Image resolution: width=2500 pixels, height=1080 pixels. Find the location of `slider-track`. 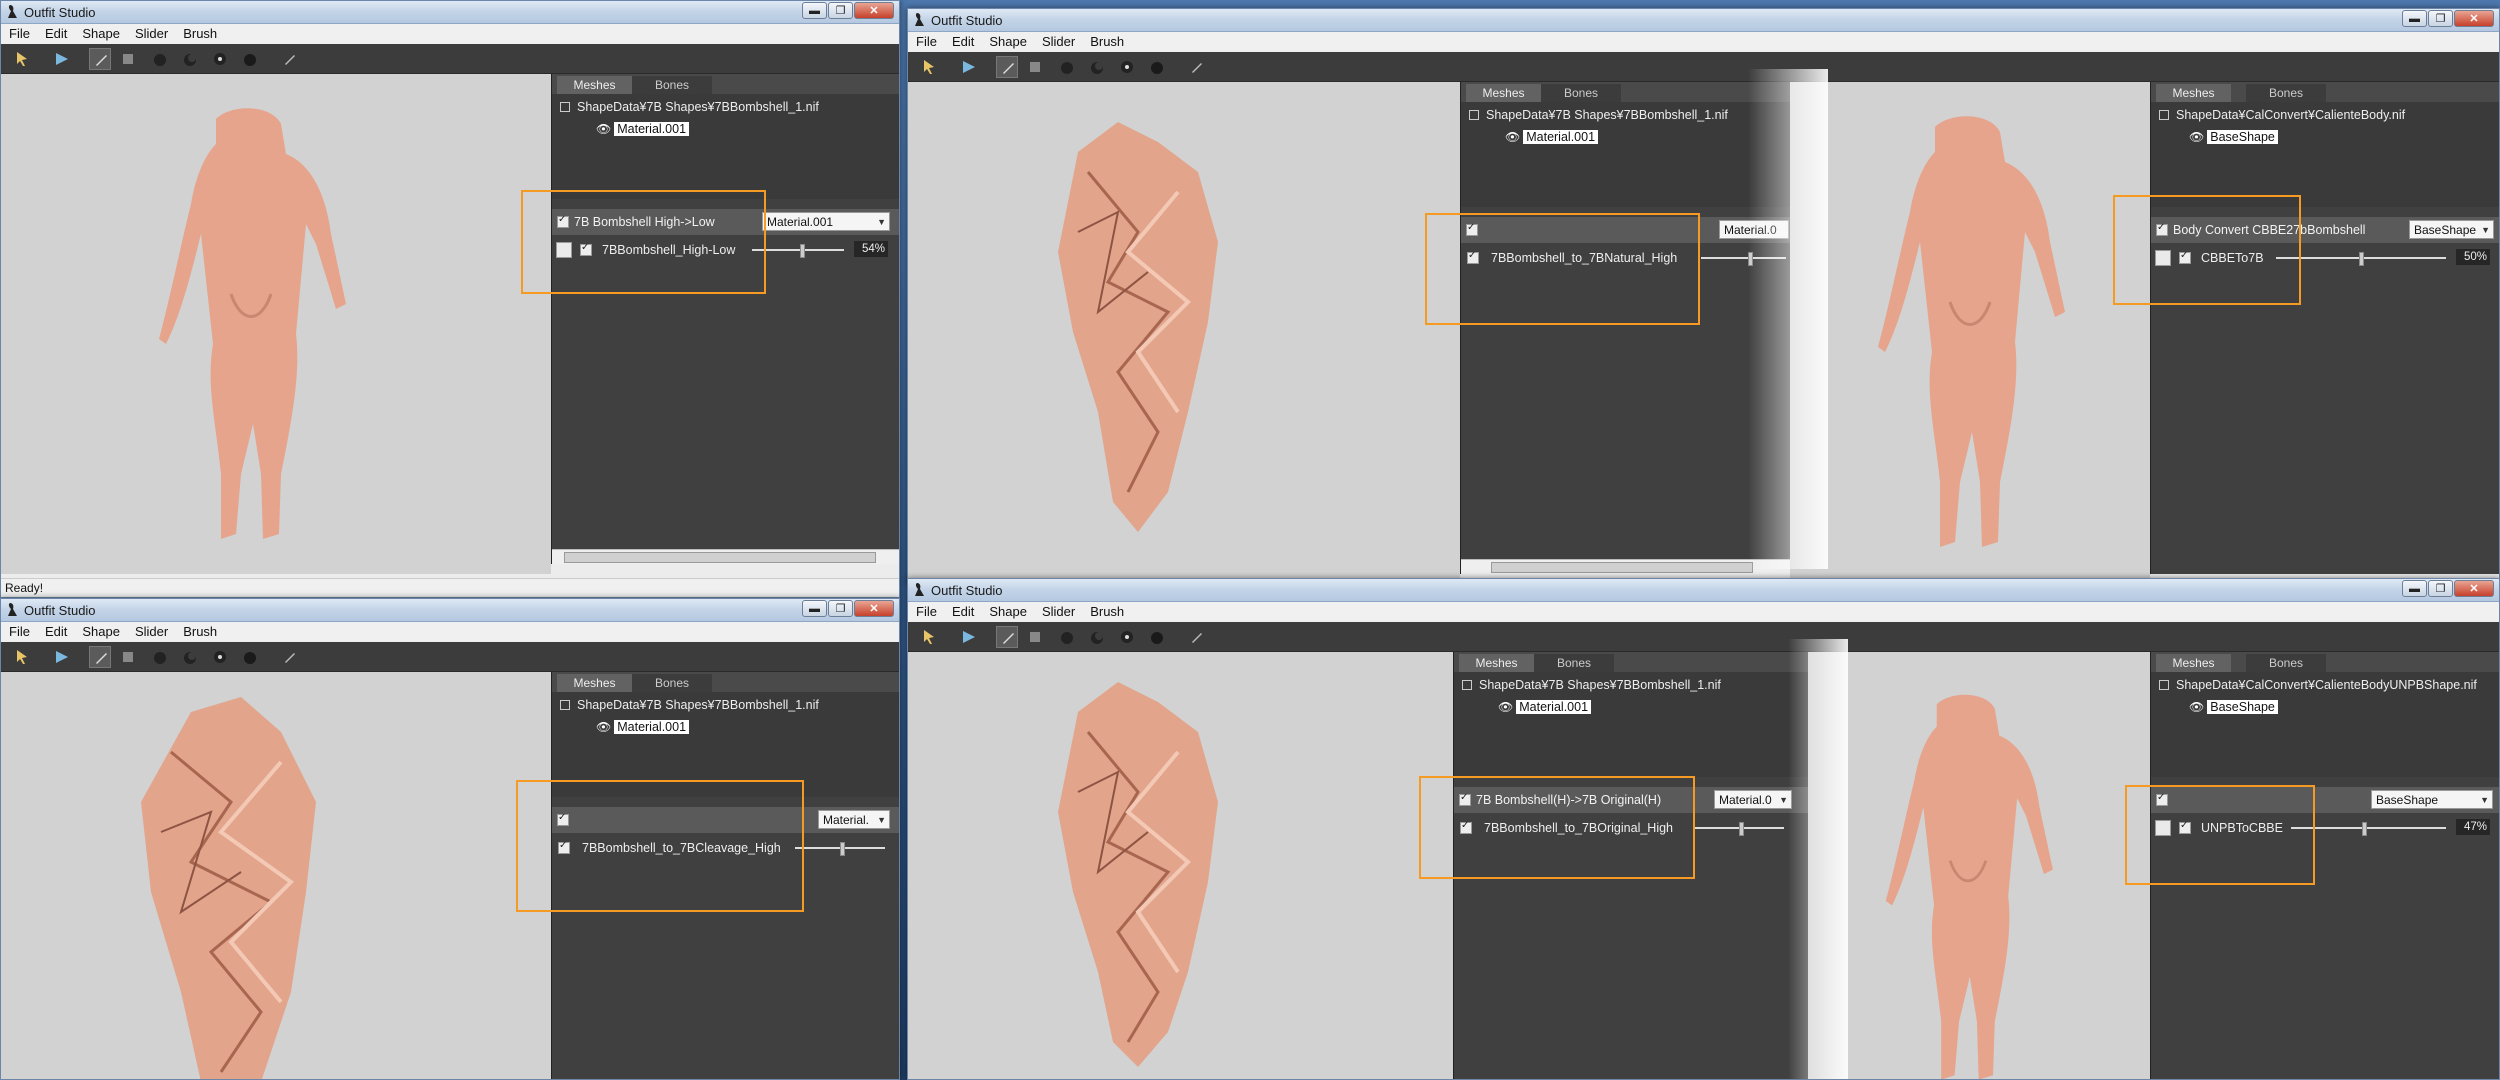

slider-track is located at coordinates (2361, 259).